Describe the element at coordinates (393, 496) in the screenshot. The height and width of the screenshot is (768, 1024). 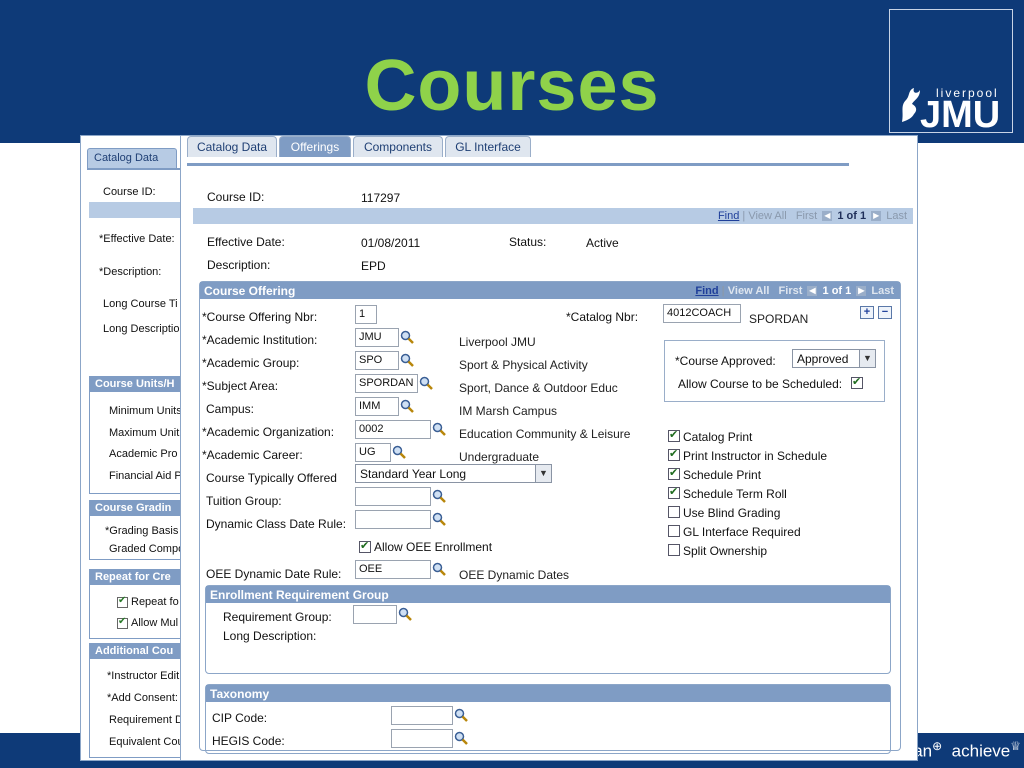
I see `tuition-group-field` at that location.